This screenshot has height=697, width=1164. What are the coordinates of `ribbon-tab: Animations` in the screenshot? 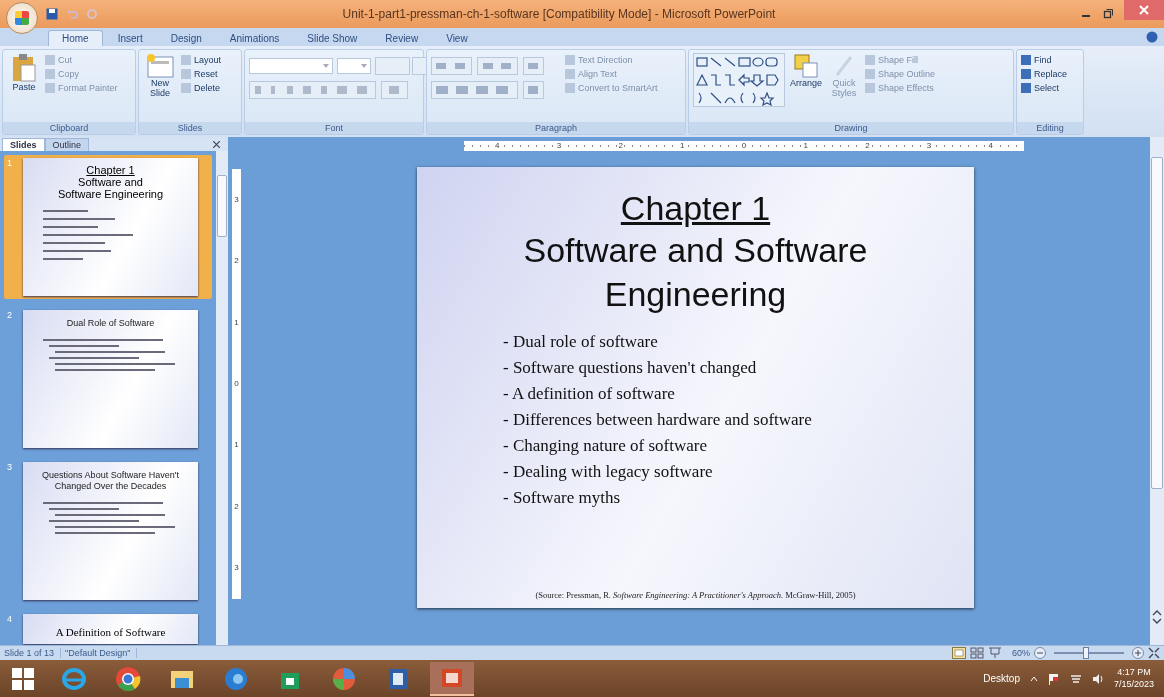 It's located at (254, 38).